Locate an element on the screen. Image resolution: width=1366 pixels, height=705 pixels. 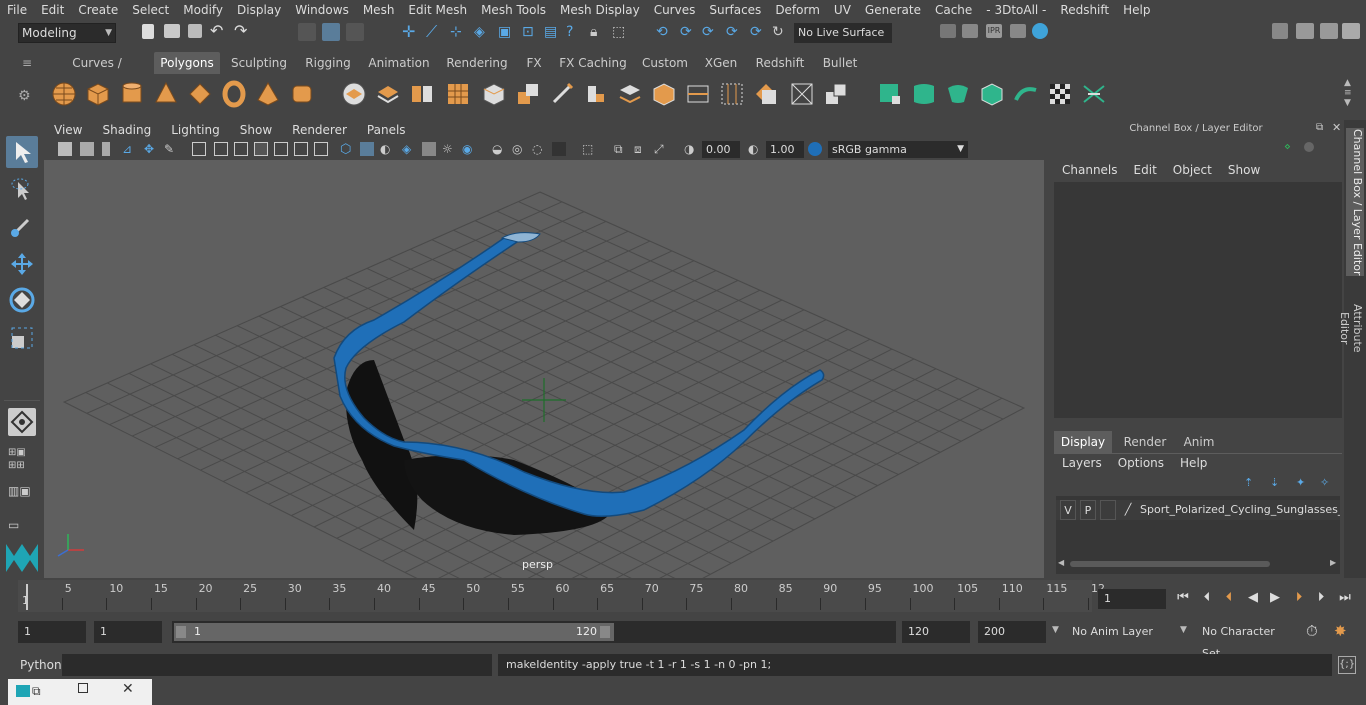
side-tab-channel-box: Channel Box / Layer Editor is located at coordinates (1355, 202).